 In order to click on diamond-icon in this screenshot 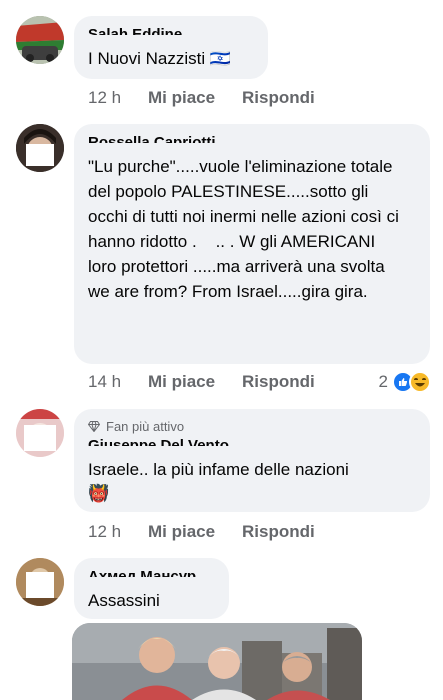, I will do `click(94, 426)`.